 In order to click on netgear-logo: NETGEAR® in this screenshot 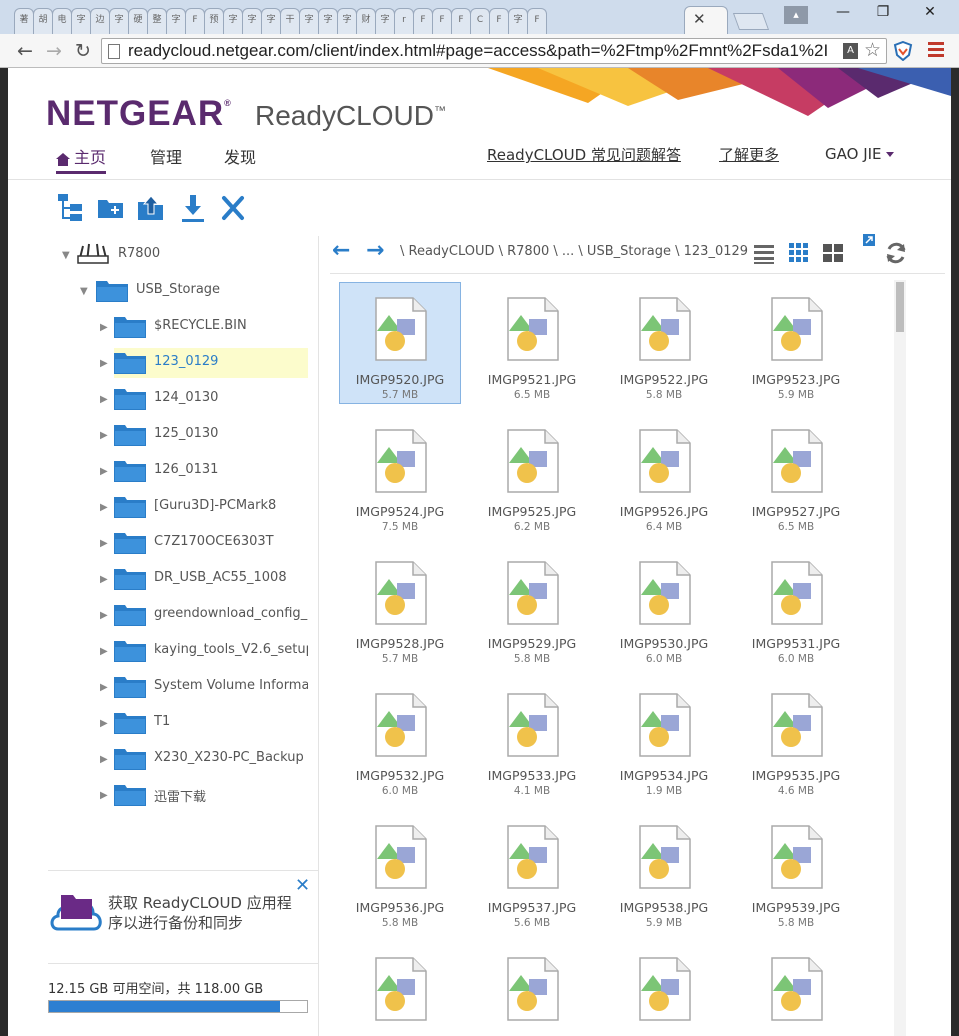, I will do `click(139, 114)`.